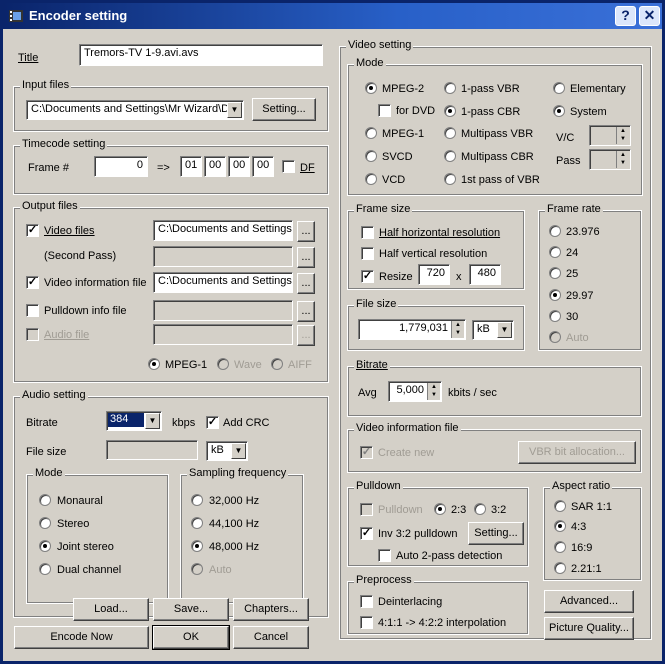 Image resolution: width=665 pixels, height=664 pixels. I want to click on audio-bitrate-dropdown: 384 ▼, so click(134, 421).